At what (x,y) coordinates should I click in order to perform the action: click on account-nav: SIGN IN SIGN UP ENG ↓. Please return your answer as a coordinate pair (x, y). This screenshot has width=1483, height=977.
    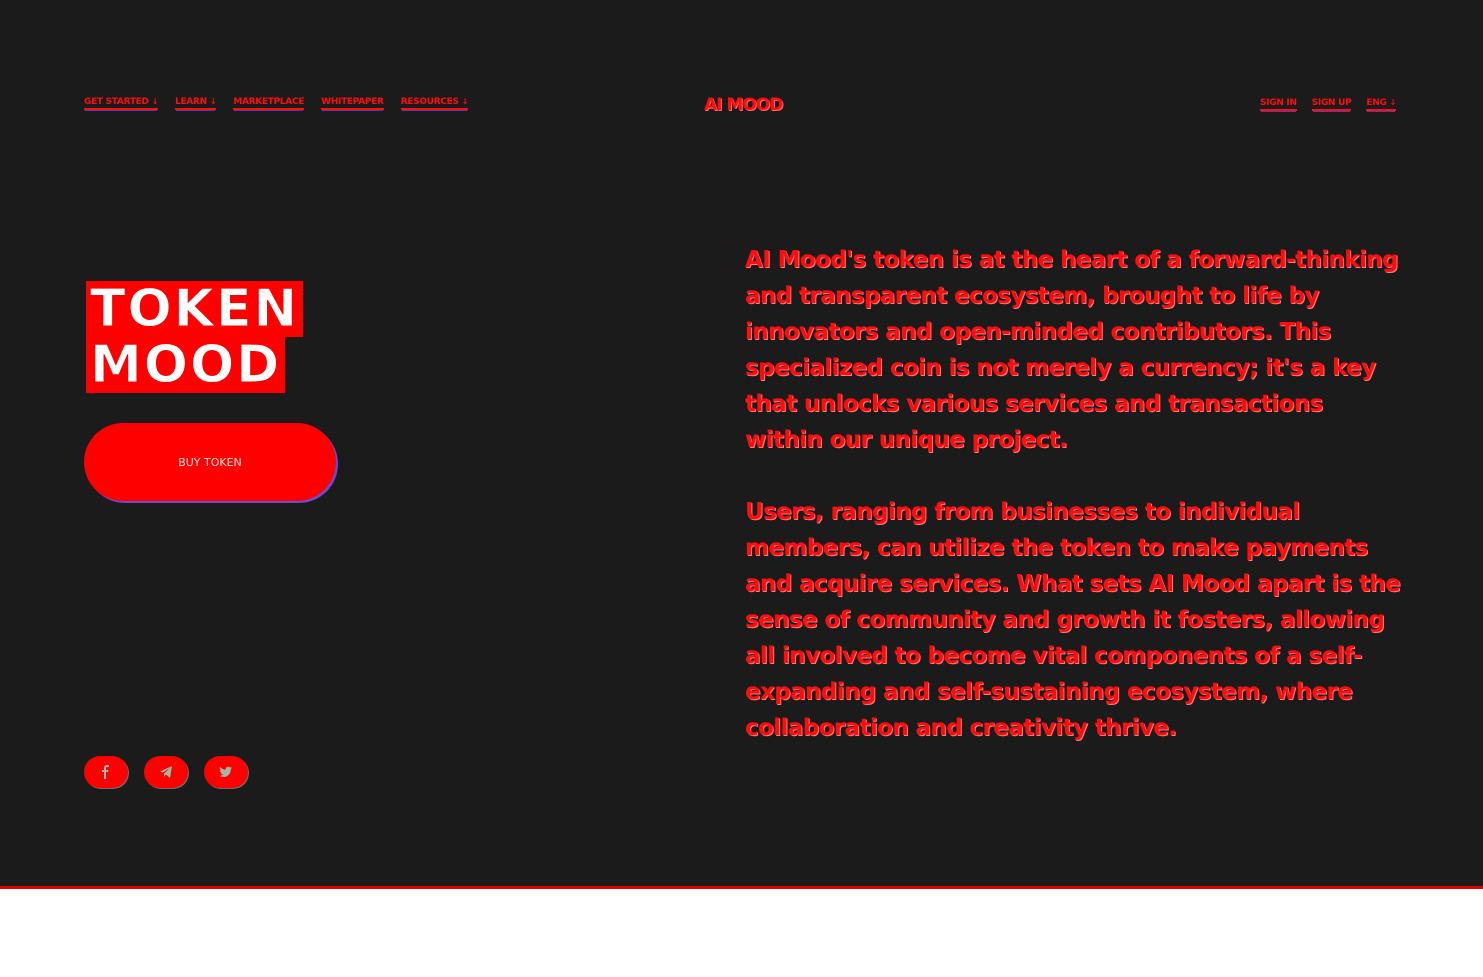
    Looking at the image, I should click on (1328, 104).